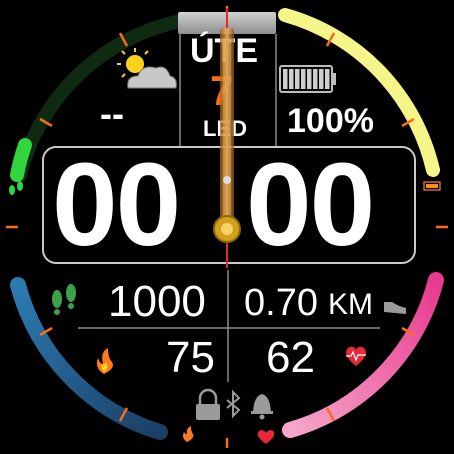 The image size is (454, 454). What do you see at coordinates (188, 434) in the screenshot?
I see `flame-icon-small` at bounding box center [188, 434].